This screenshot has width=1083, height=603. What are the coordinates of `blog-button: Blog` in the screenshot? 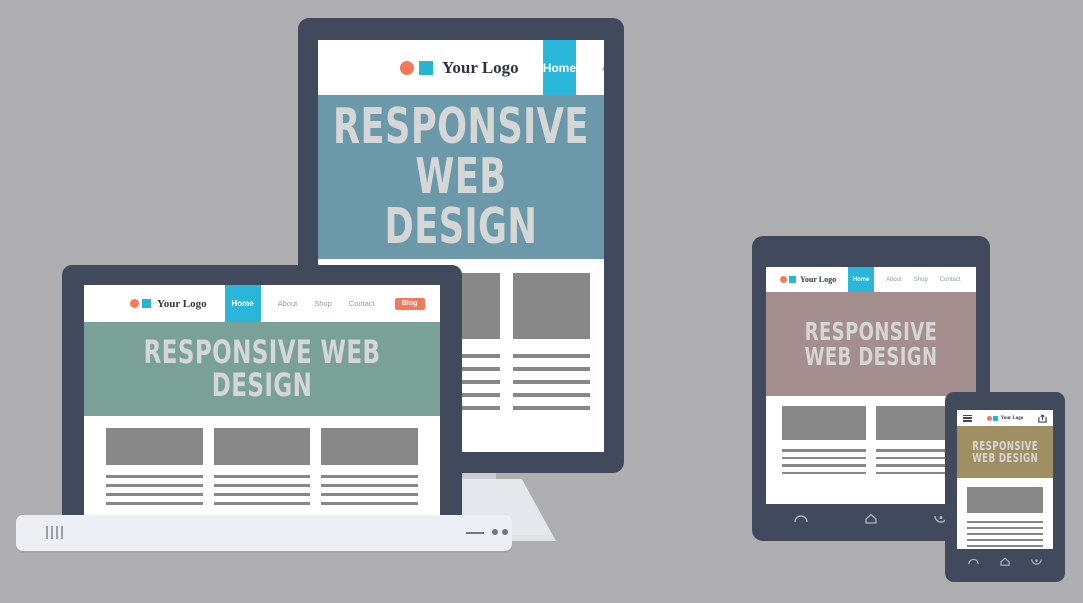 It's located at (409, 303).